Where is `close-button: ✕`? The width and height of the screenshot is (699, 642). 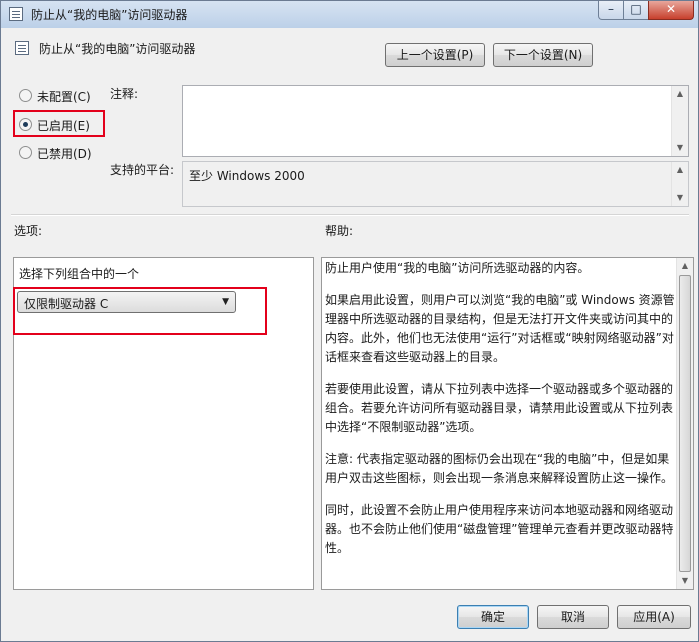
close-button: ✕ is located at coordinates (671, 10).